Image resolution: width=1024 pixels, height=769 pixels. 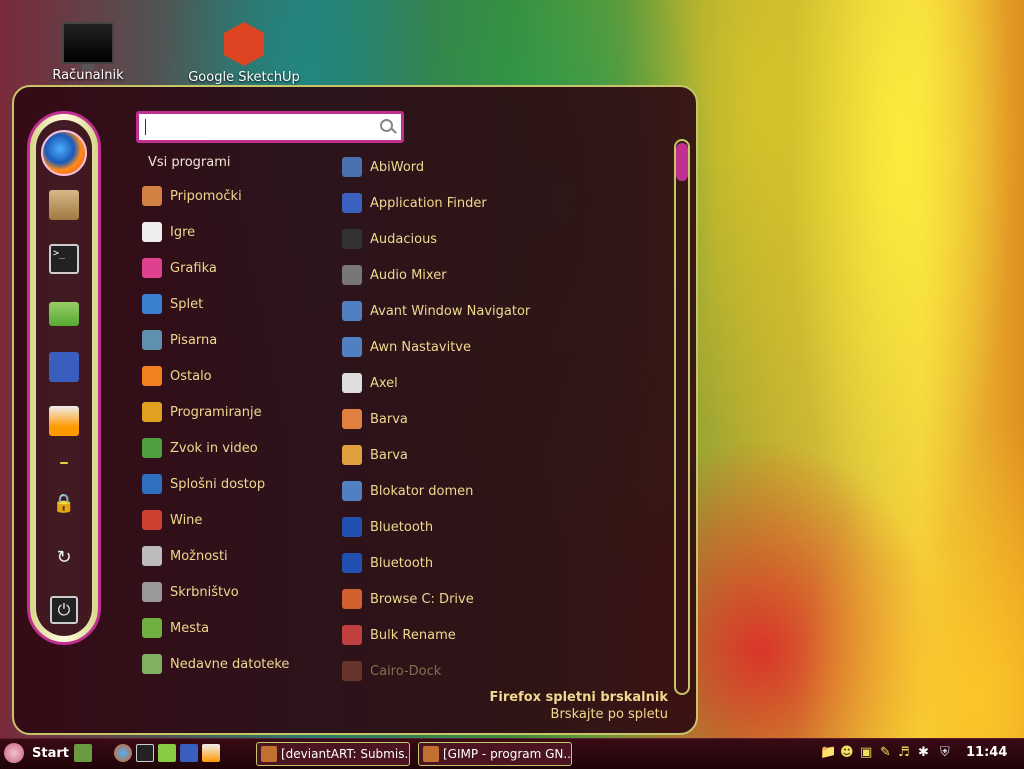 What do you see at coordinates (214, 448) in the screenshot?
I see `category-label: Zvok in video` at bounding box center [214, 448].